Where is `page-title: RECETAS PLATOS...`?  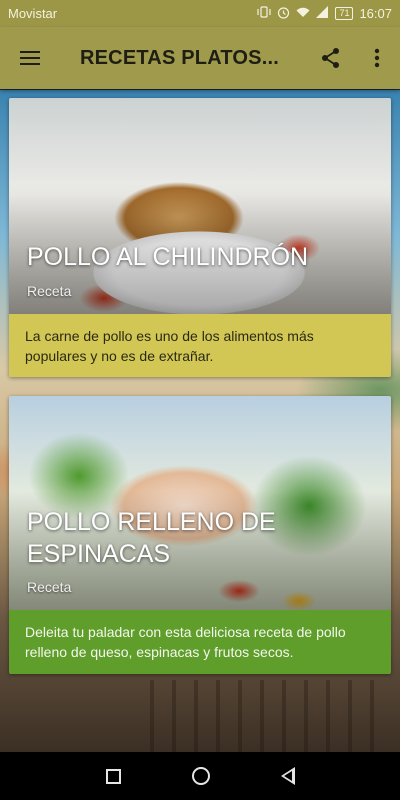
page-title: RECETAS PLATOS... is located at coordinates (179, 57).